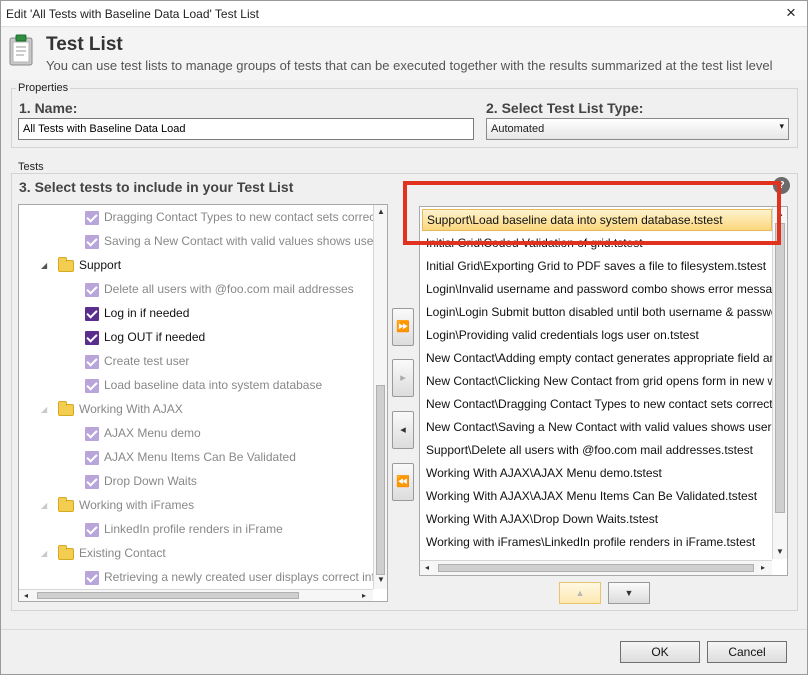 This screenshot has width=808, height=675. What do you see at coordinates (791, 13) in the screenshot?
I see `close-icon: ×` at bounding box center [791, 13].